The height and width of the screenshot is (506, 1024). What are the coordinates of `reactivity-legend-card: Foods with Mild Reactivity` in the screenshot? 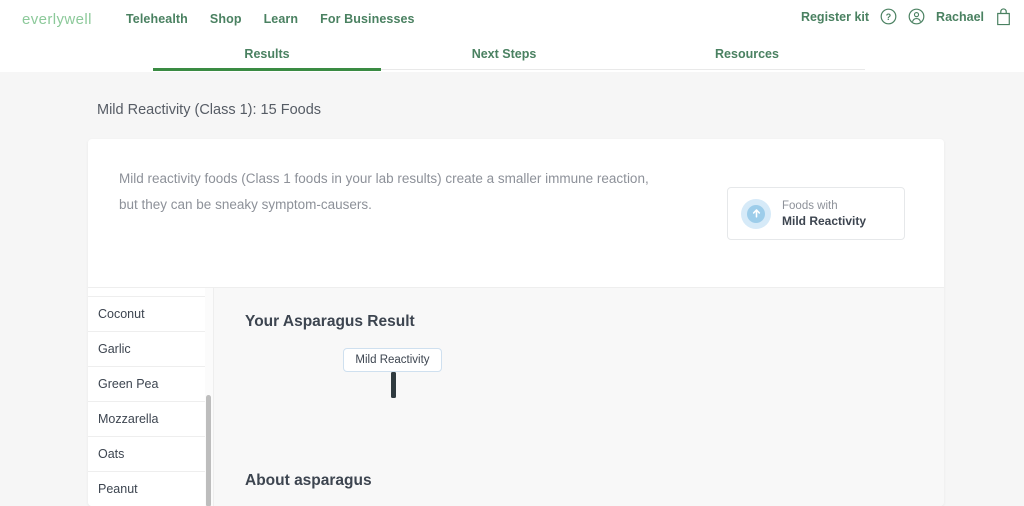 It's located at (816, 213).